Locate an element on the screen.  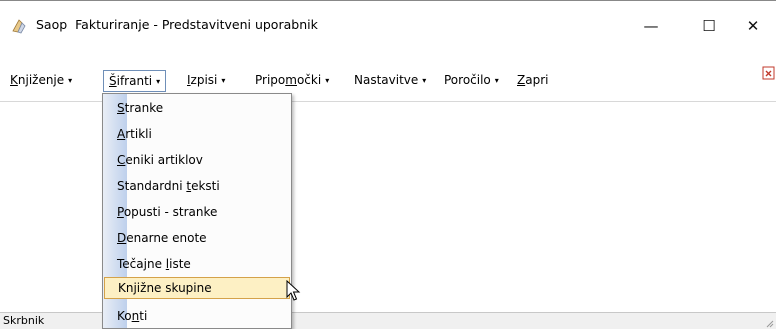
menu-item-popusti-stranke: Popusti - stranke is located at coordinates (197, 212).